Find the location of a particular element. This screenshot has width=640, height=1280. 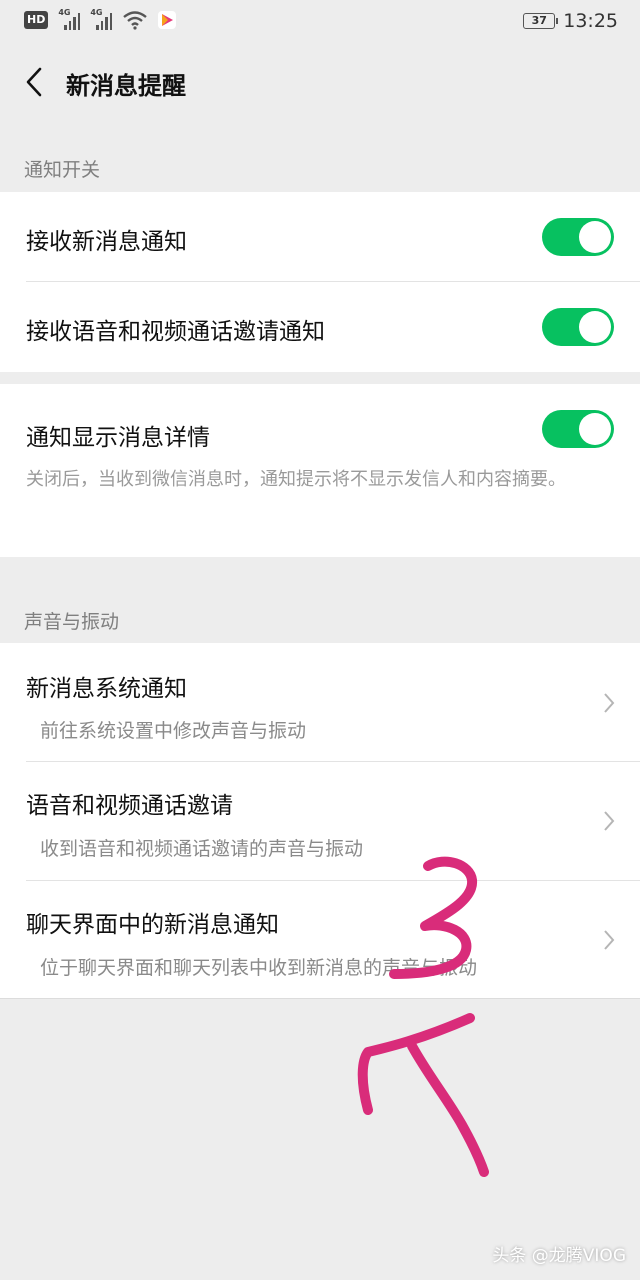

status-bar: HD 4G 4G 37 13:25 is located at coordinates (320, 22).